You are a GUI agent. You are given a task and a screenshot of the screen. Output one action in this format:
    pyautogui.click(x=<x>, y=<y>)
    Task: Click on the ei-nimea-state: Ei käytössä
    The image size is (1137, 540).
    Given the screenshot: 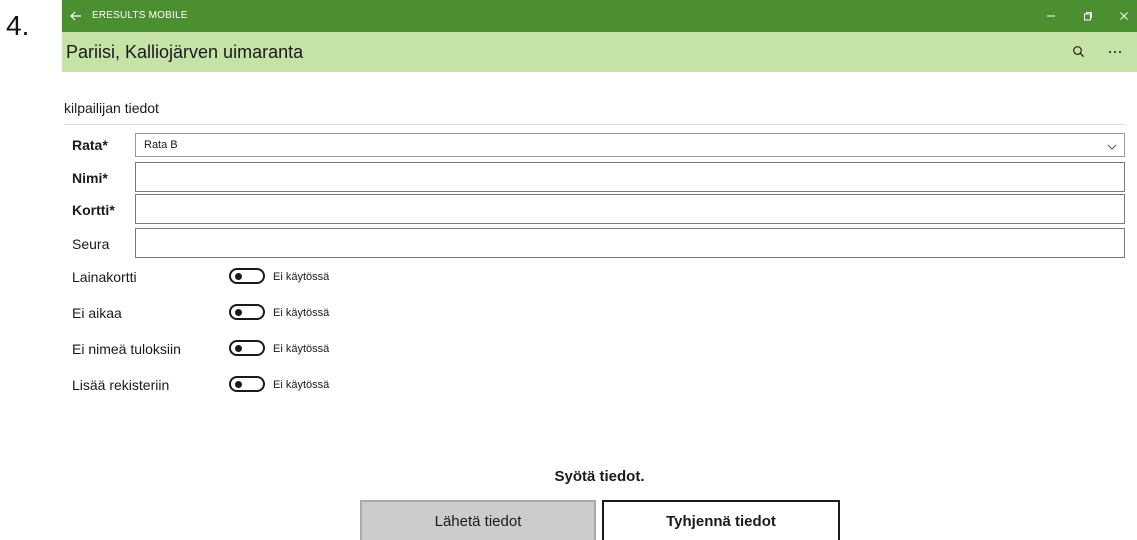 What is the action you would take?
    pyautogui.click(x=301, y=349)
    